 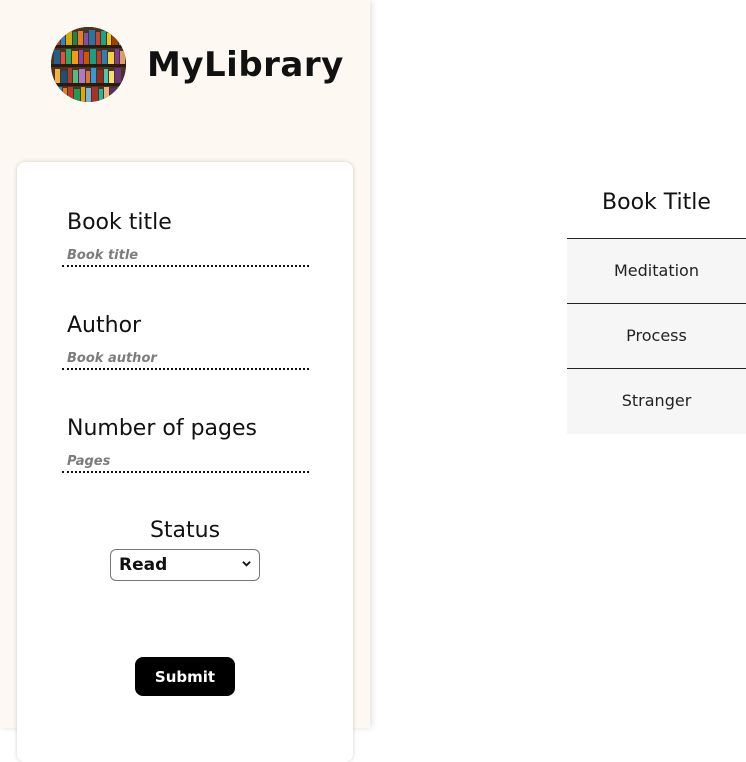 What do you see at coordinates (656, 271) in the screenshot?
I see `table-row: Meditation` at bounding box center [656, 271].